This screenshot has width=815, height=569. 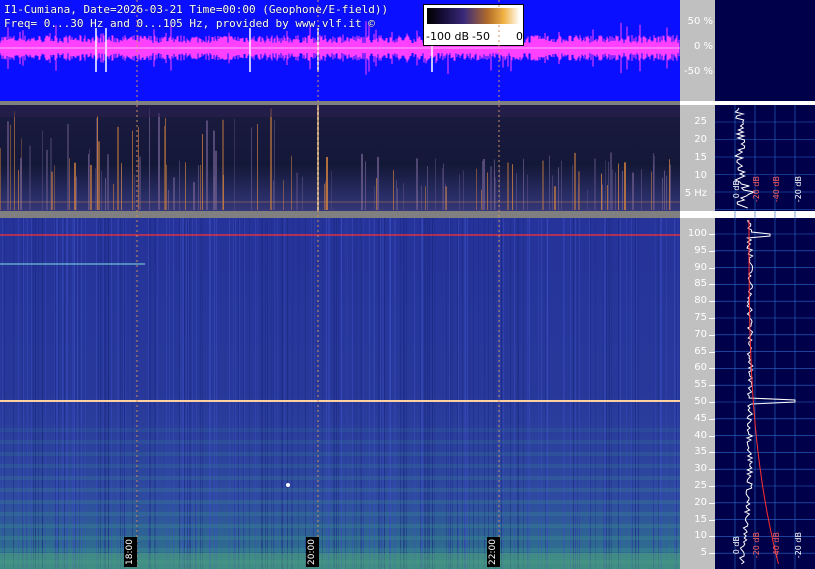 I want to click on lf-tick-25: 25, so click(x=700, y=121).